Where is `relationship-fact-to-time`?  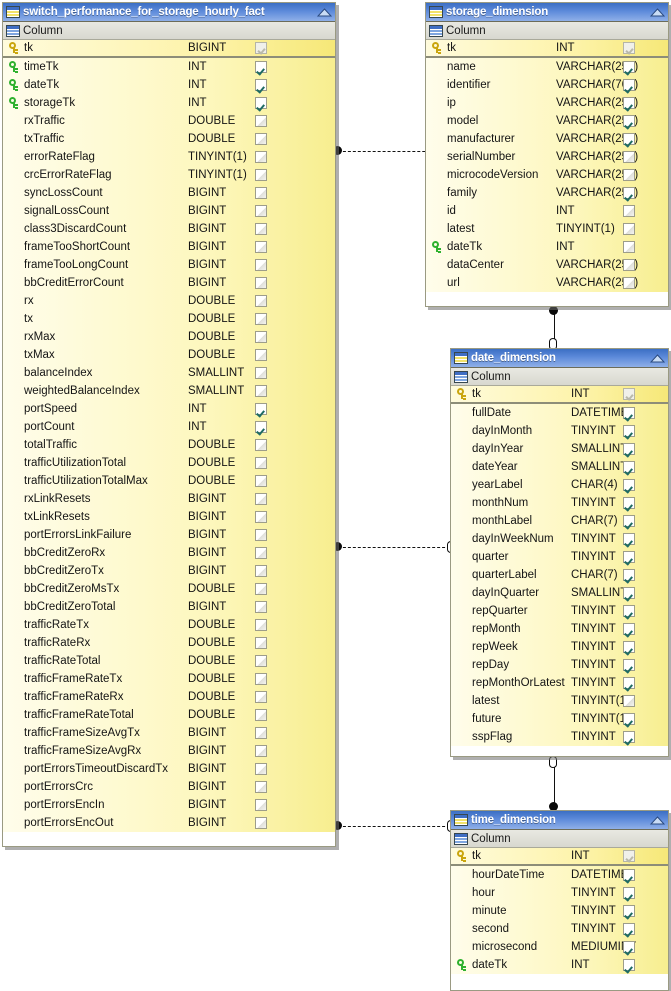
relationship-fact-to-time is located at coordinates (394, 826).